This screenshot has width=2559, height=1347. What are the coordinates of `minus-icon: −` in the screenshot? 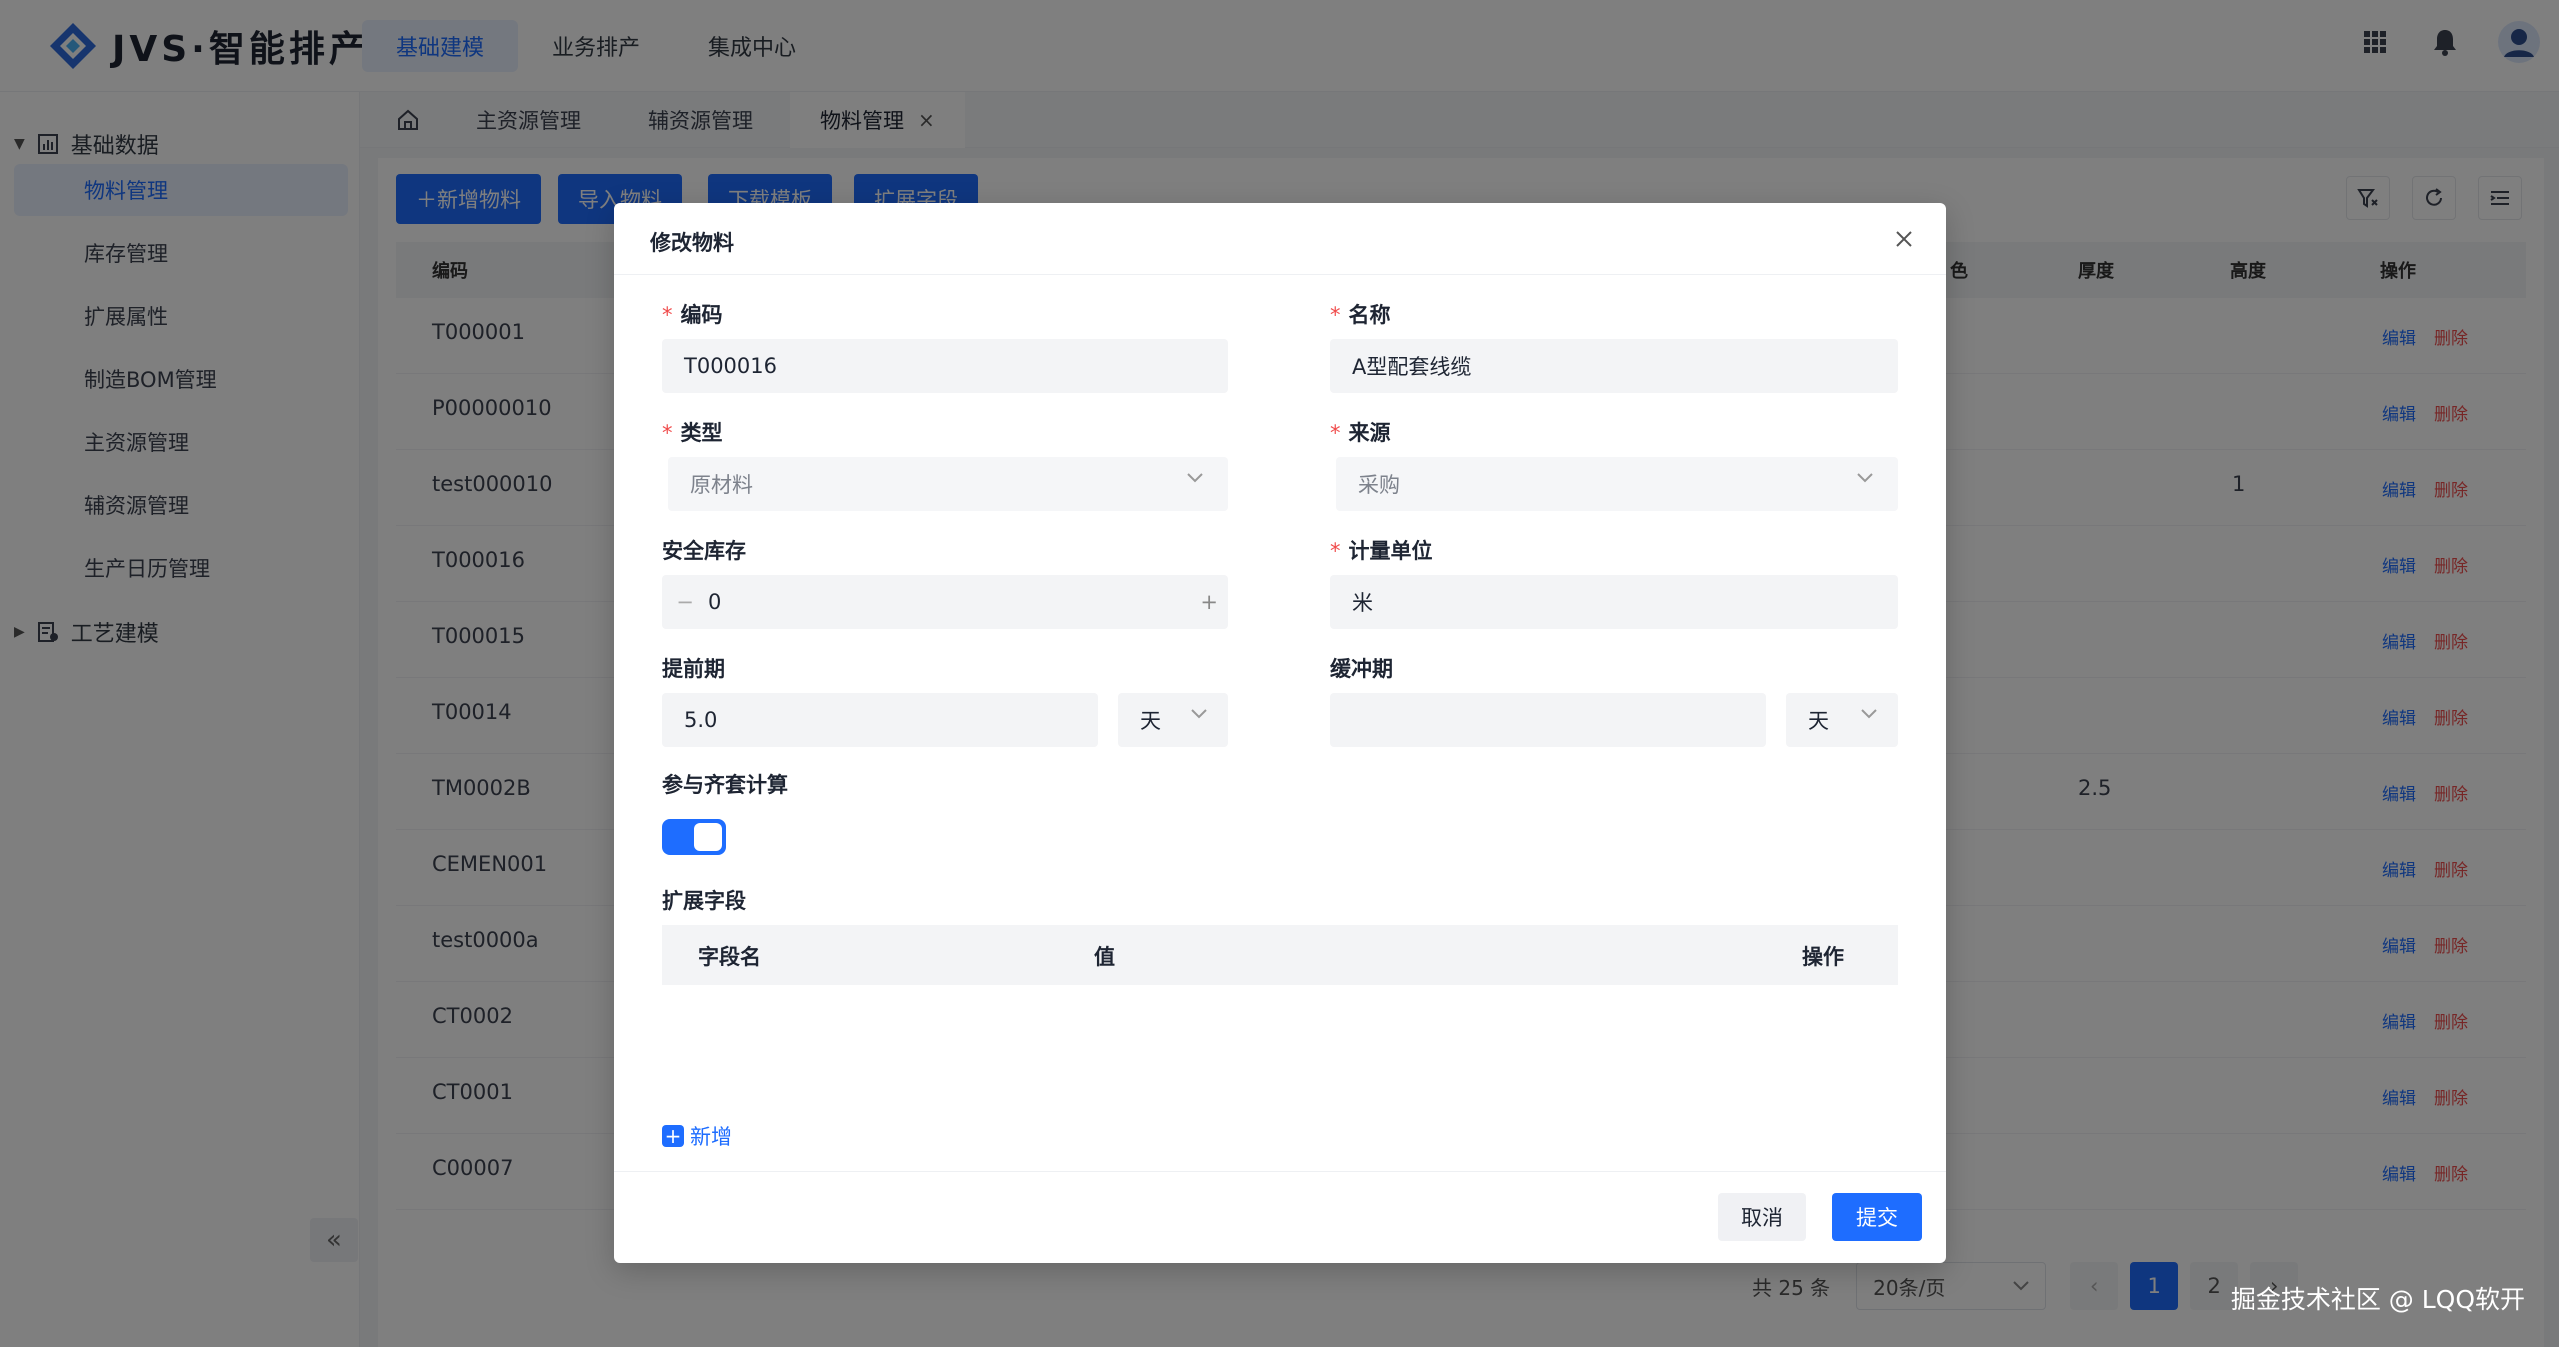 It's located at (685, 602).